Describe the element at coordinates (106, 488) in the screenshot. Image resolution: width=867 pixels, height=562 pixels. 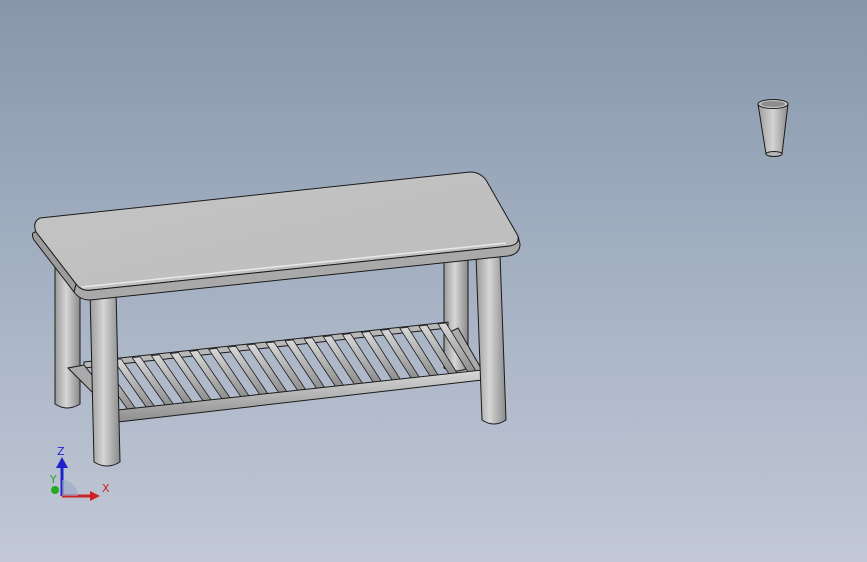
I see `x-axis-label: X` at that location.